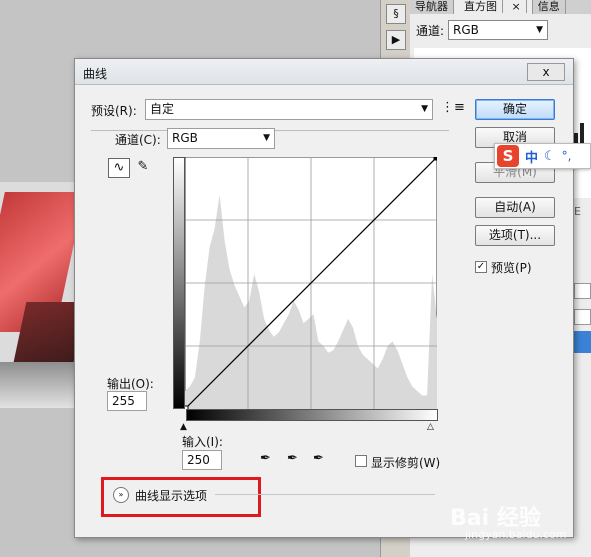 This screenshot has width=591, height=557. I want to click on black-eyedropper-icon: ✒, so click(265, 458).